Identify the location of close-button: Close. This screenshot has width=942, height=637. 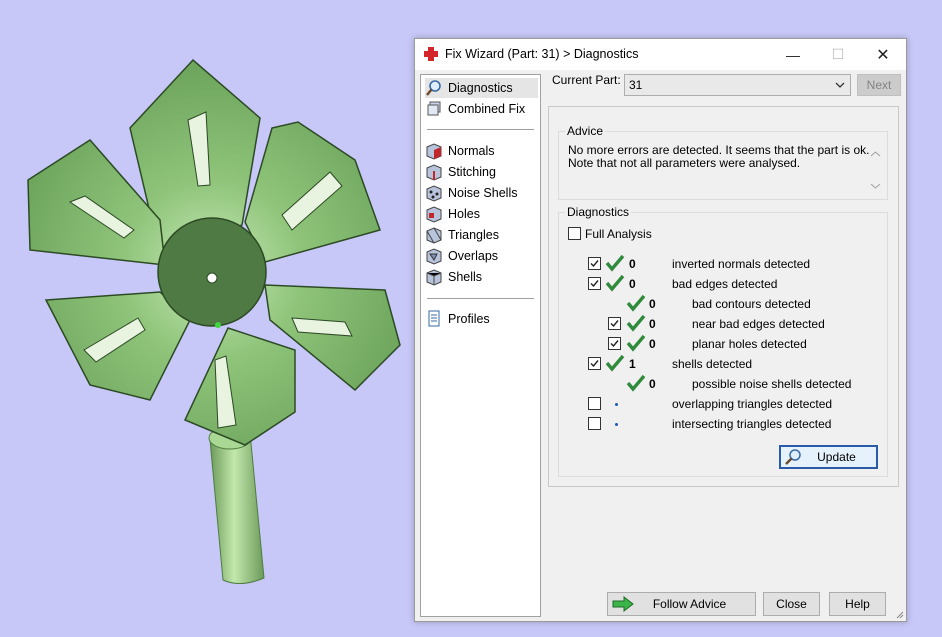
(791, 604).